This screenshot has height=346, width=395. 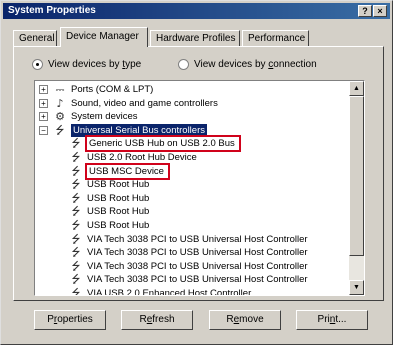 What do you see at coordinates (60, 89) in the screenshot?
I see `port-icon: ⎓` at bounding box center [60, 89].